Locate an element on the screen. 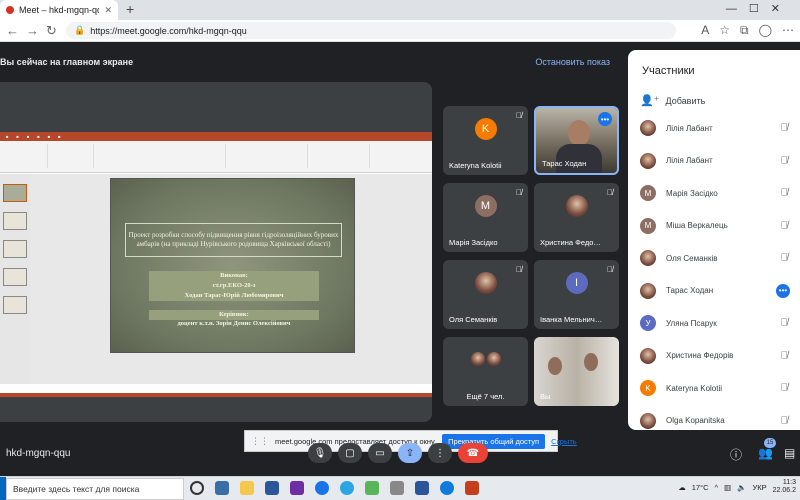 The width and height of the screenshot is (800, 500). slide-thumbnail is located at coordinates (15, 193).